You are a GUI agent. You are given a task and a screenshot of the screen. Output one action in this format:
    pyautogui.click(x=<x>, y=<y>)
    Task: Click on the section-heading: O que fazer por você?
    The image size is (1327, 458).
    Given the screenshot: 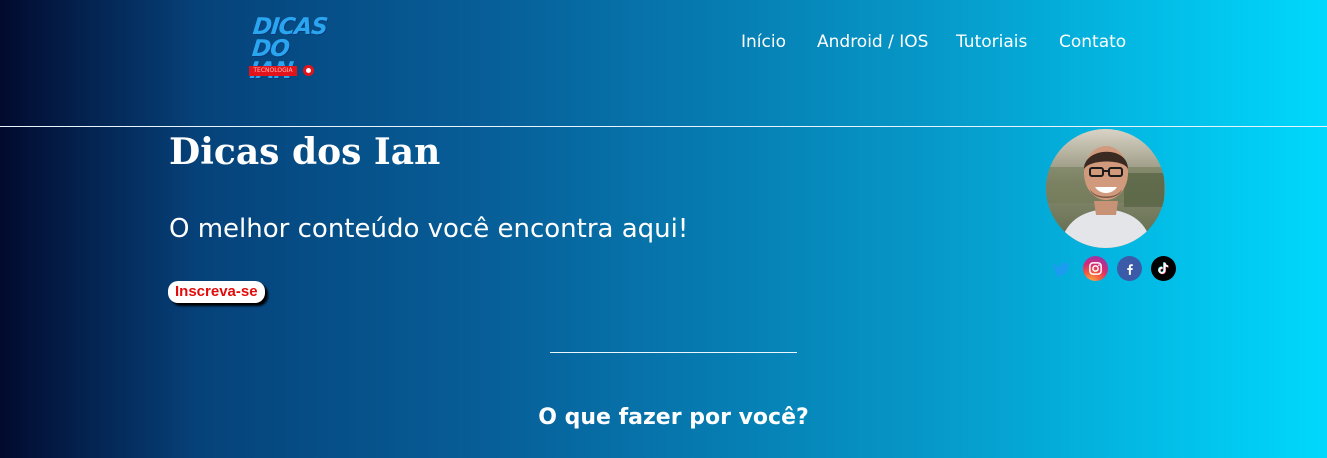 What is the action you would take?
    pyautogui.click(x=673, y=417)
    